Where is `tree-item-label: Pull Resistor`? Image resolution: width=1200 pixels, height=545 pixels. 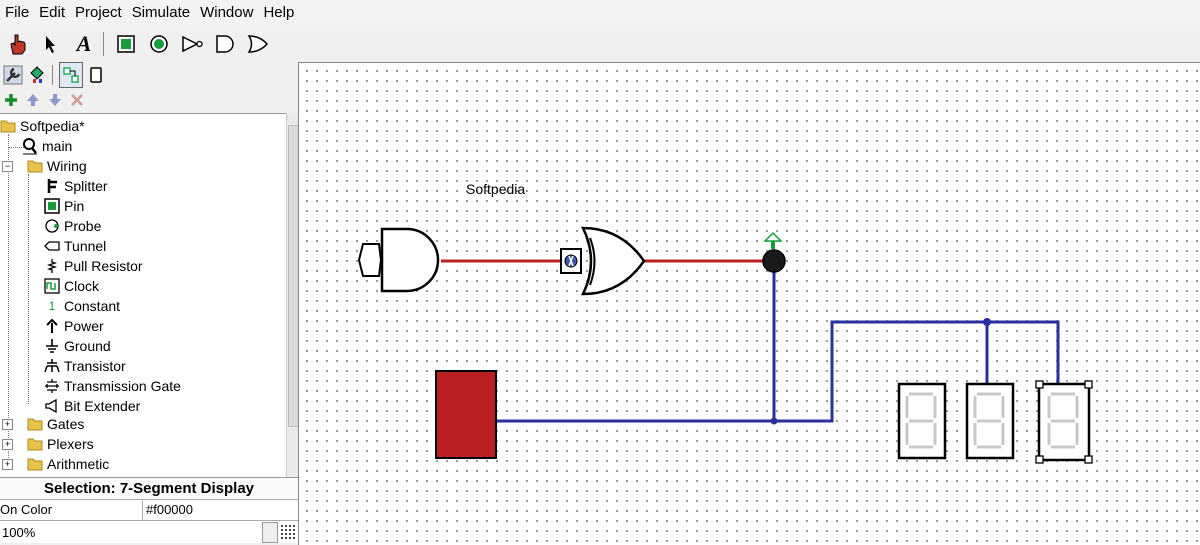 tree-item-label: Pull Resistor is located at coordinates (103, 266).